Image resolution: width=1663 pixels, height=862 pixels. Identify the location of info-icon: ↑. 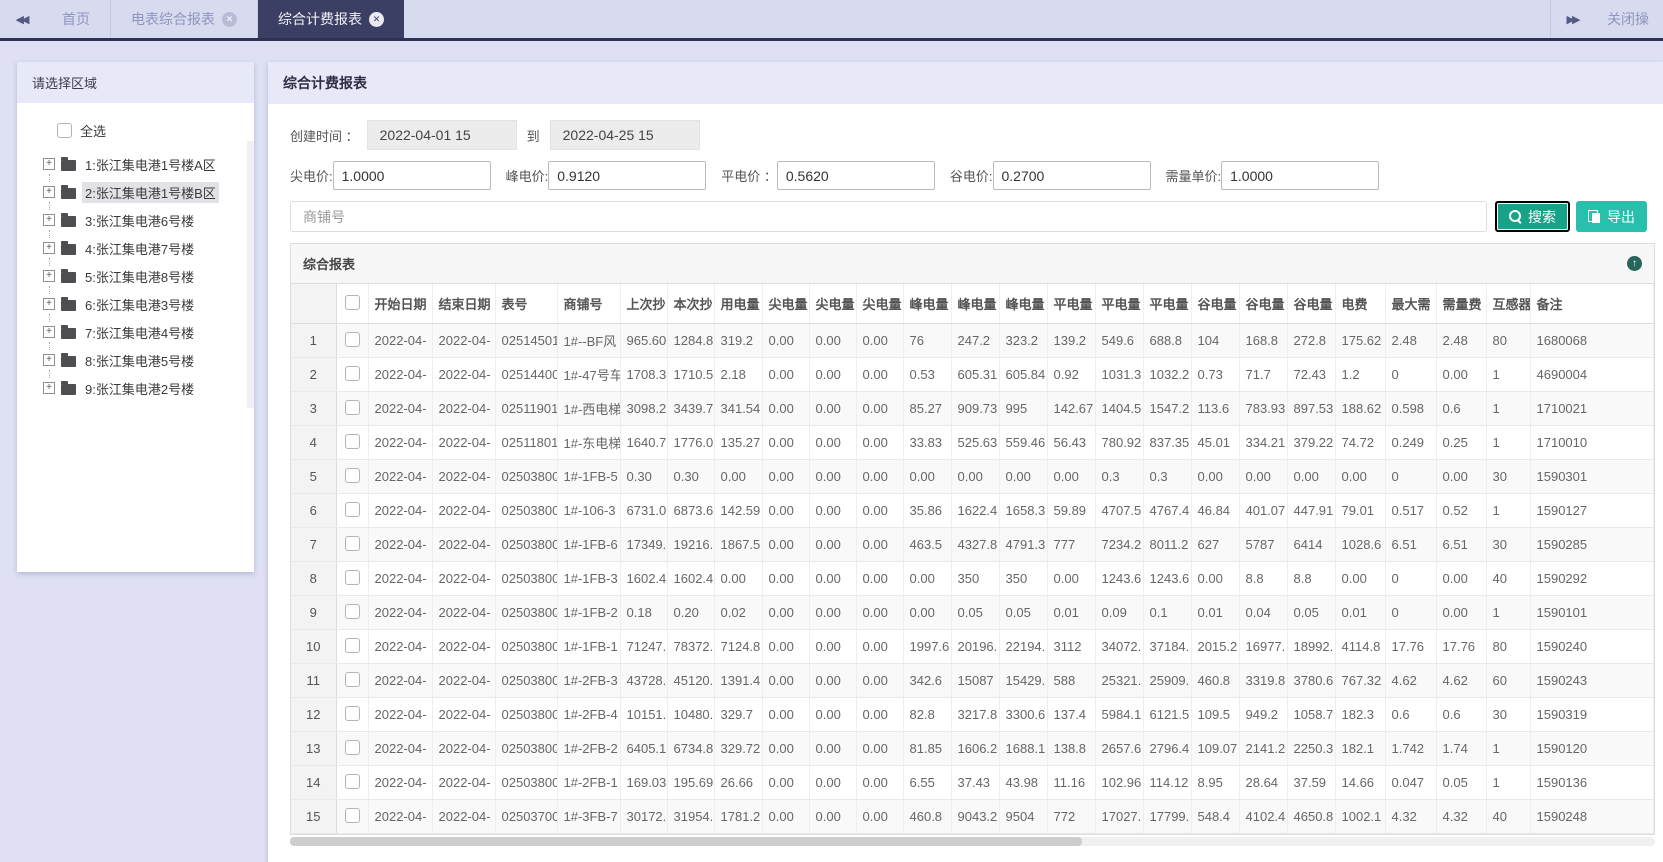
(1634, 263).